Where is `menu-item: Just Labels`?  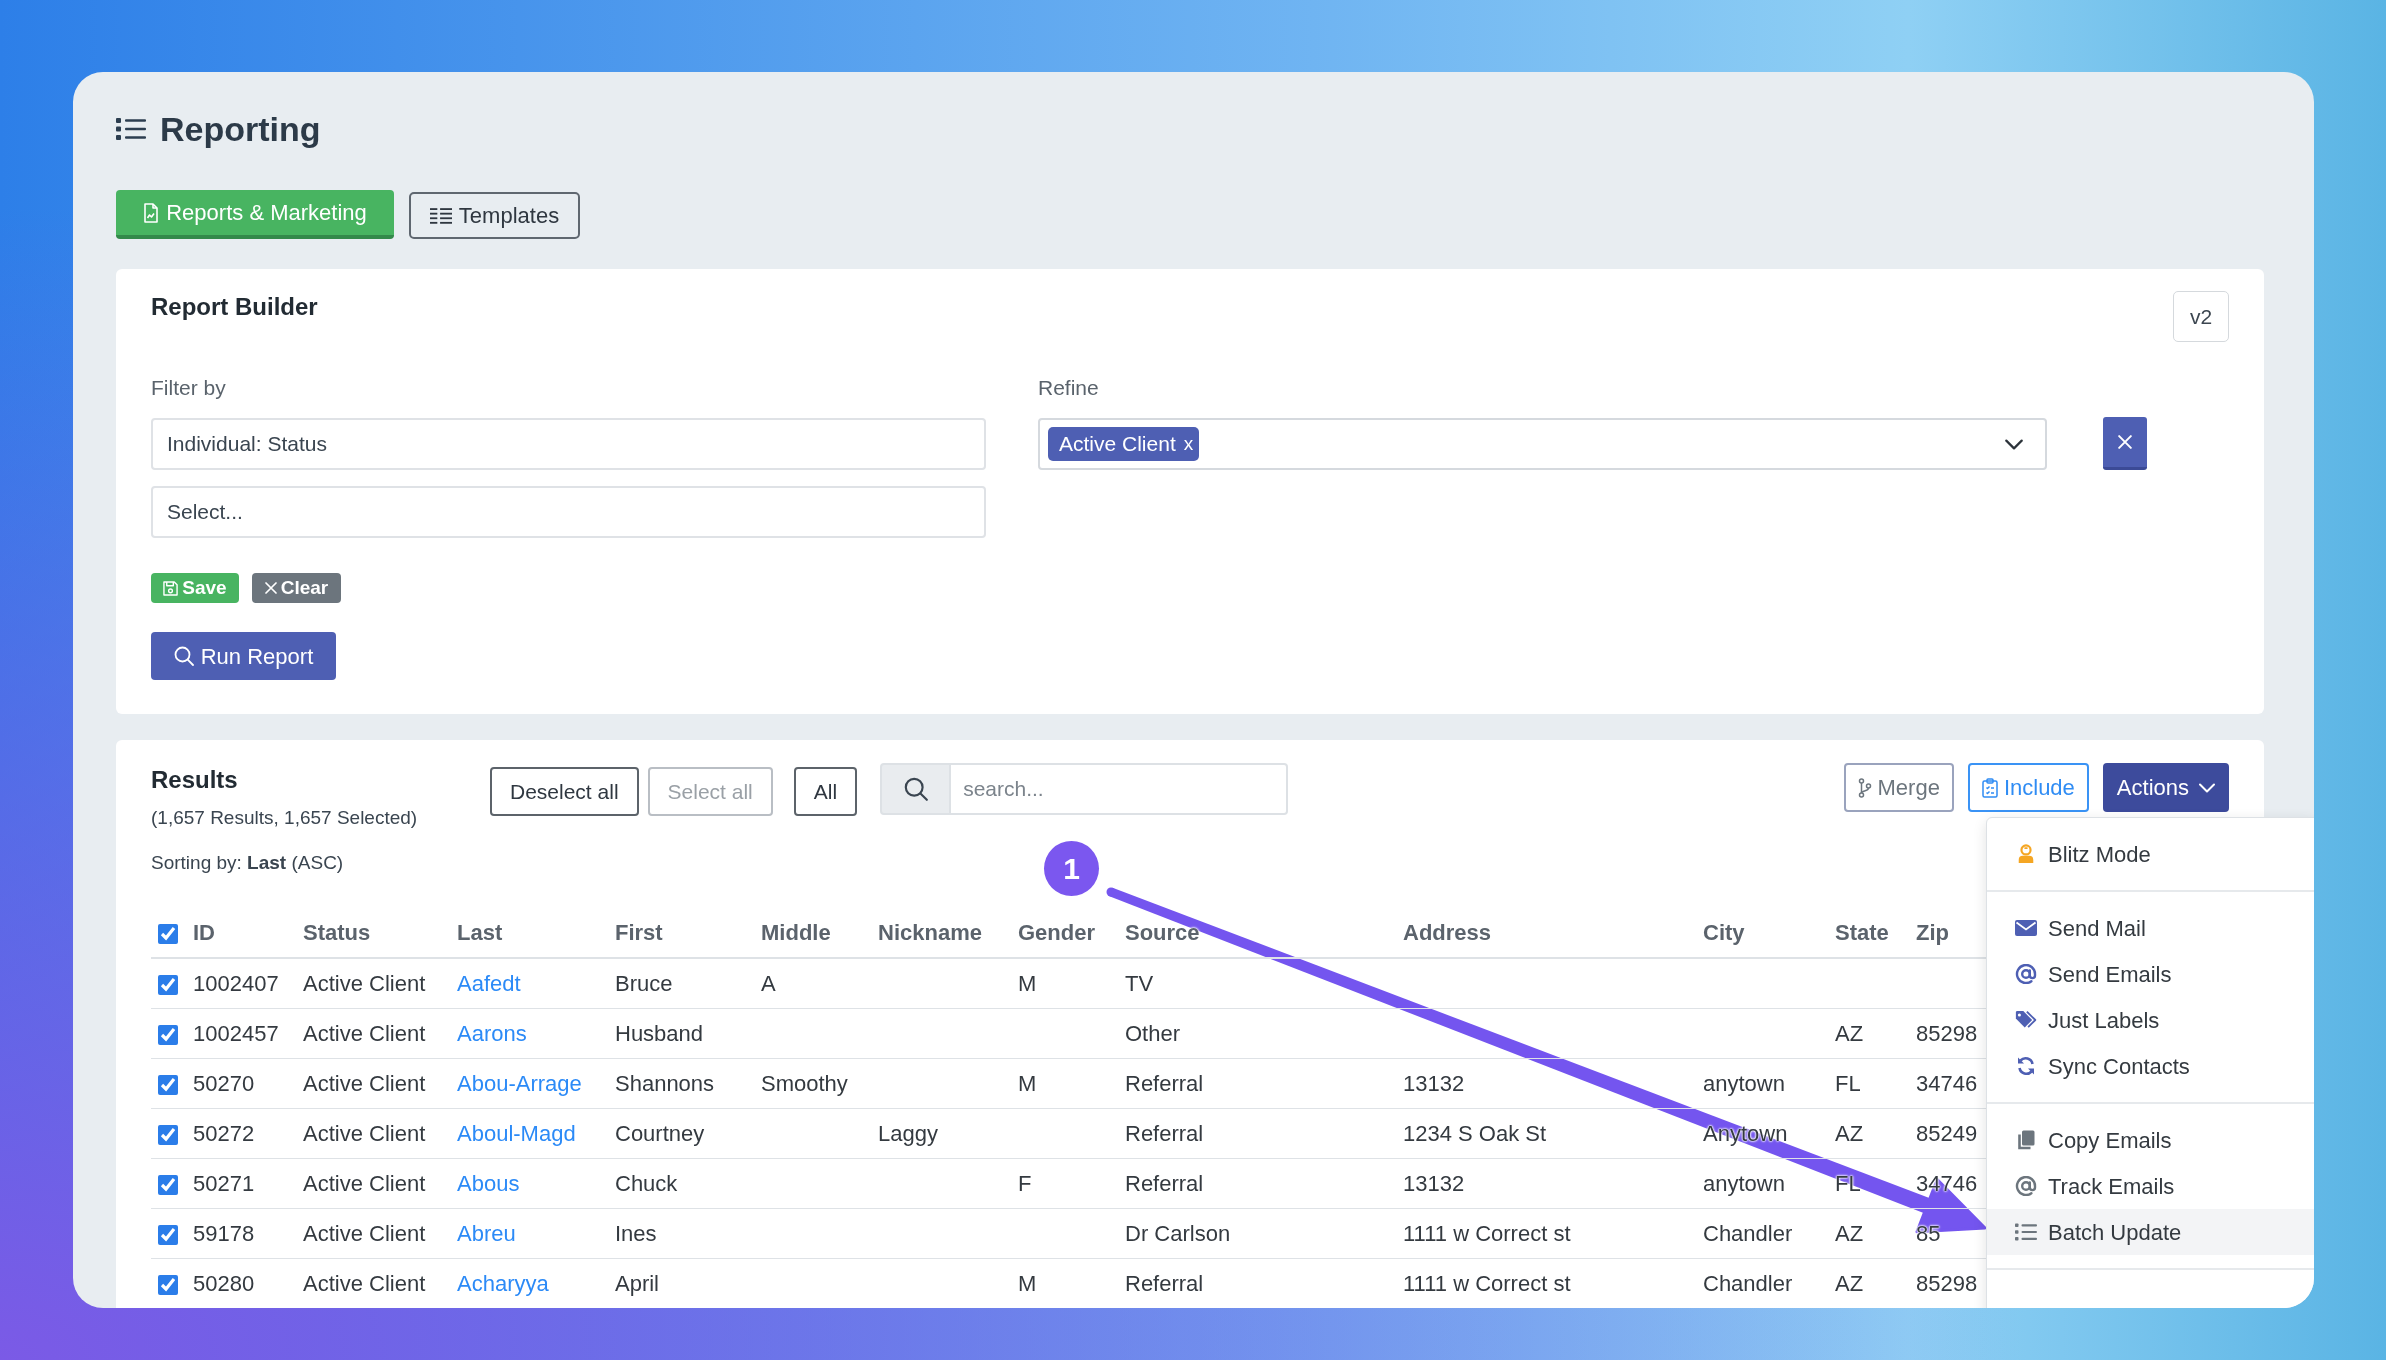
menu-item: Just Labels is located at coordinates (2150, 1020).